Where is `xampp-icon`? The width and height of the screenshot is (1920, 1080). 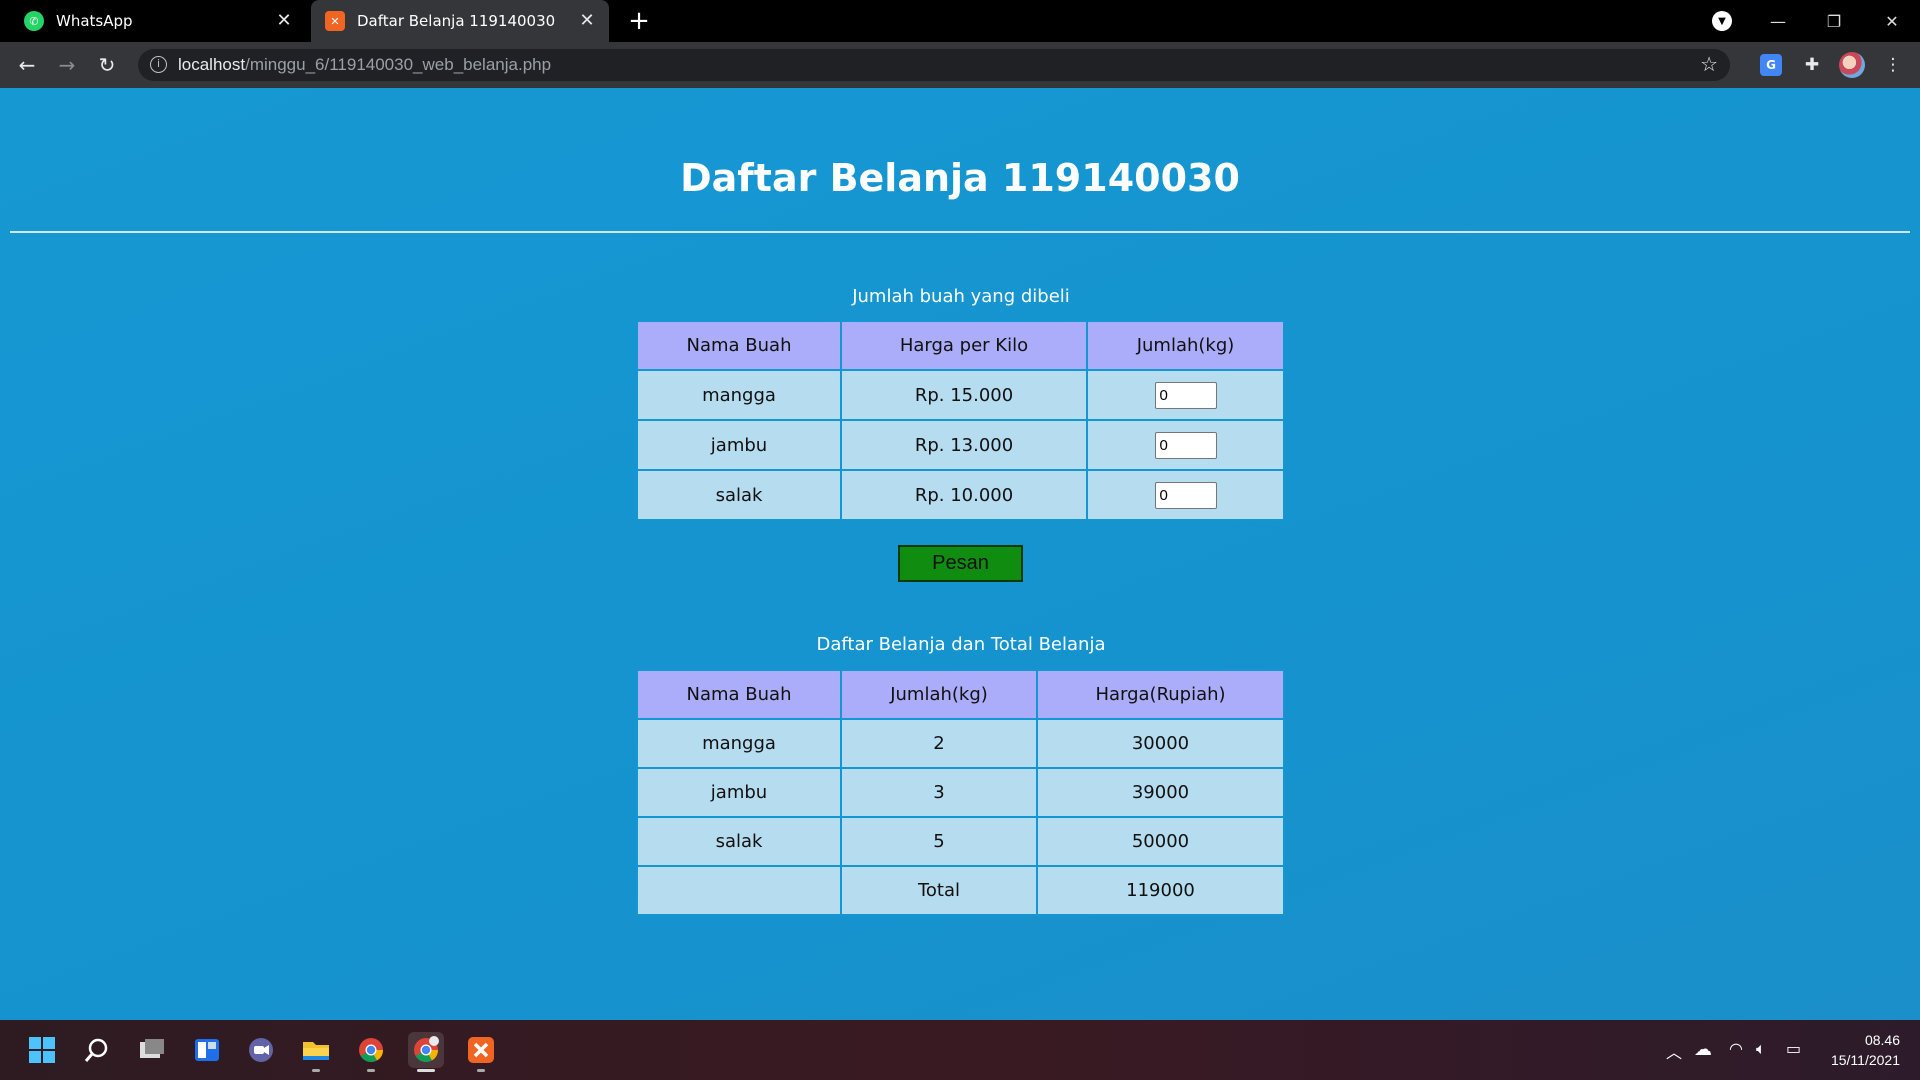
xampp-icon is located at coordinates (481, 1052).